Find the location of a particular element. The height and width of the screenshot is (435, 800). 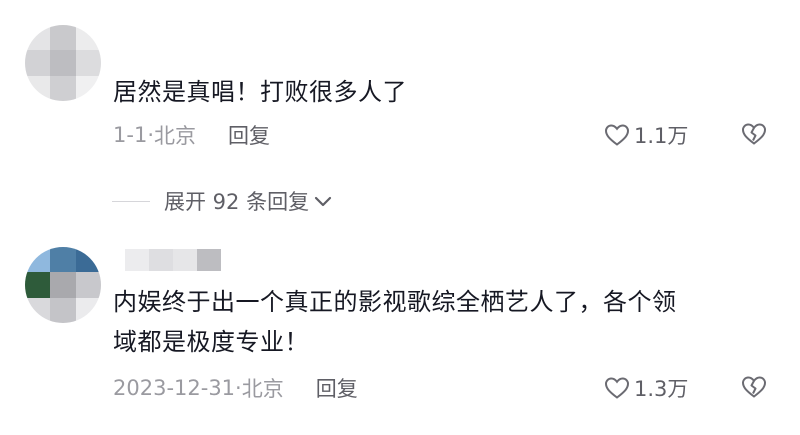

like-button: 1.3万 is located at coordinates (646, 388).